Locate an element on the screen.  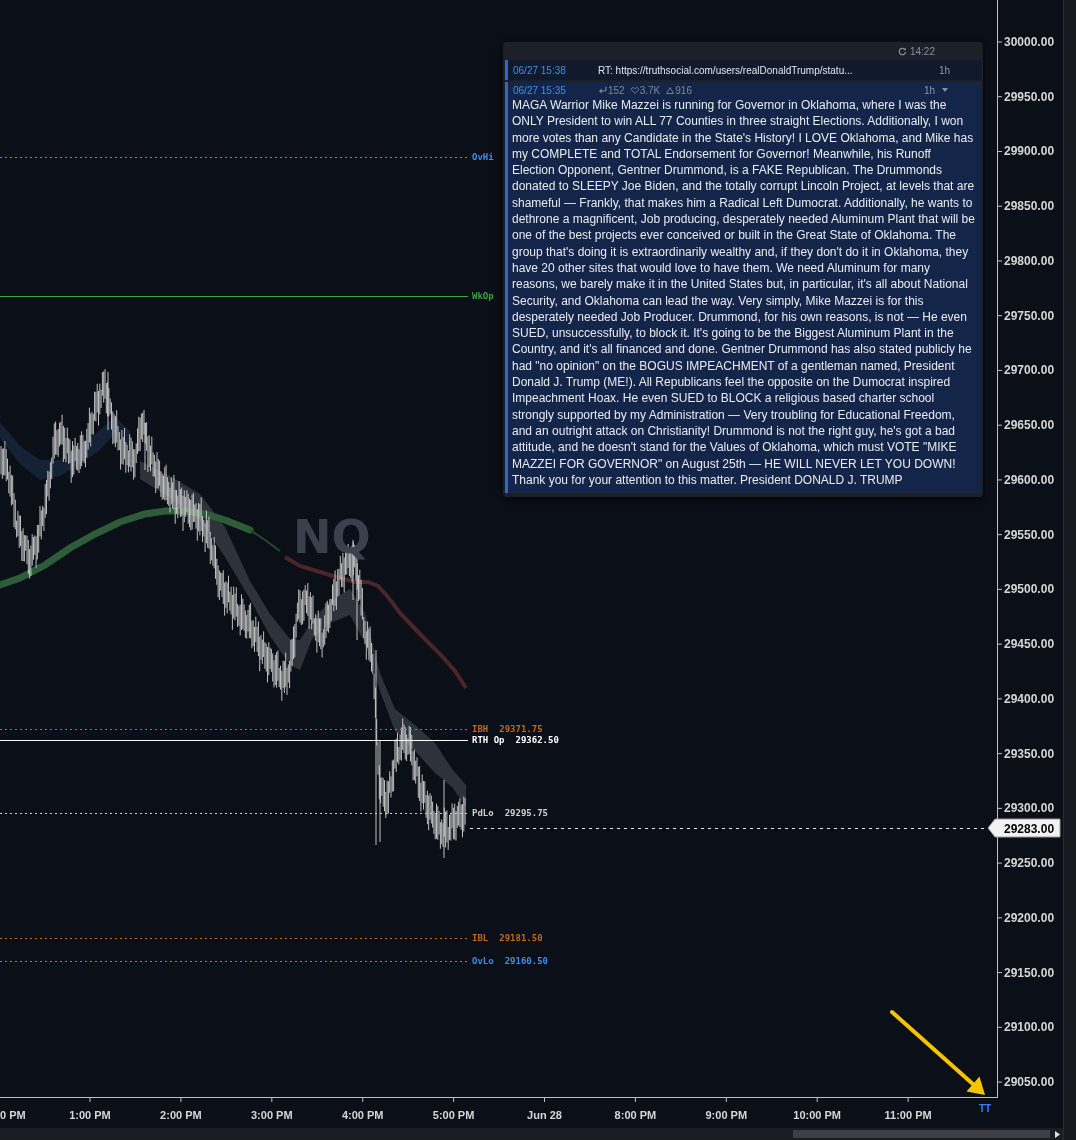
time-axis-label: 2:00 PM is located at coordinates (181, 1115).